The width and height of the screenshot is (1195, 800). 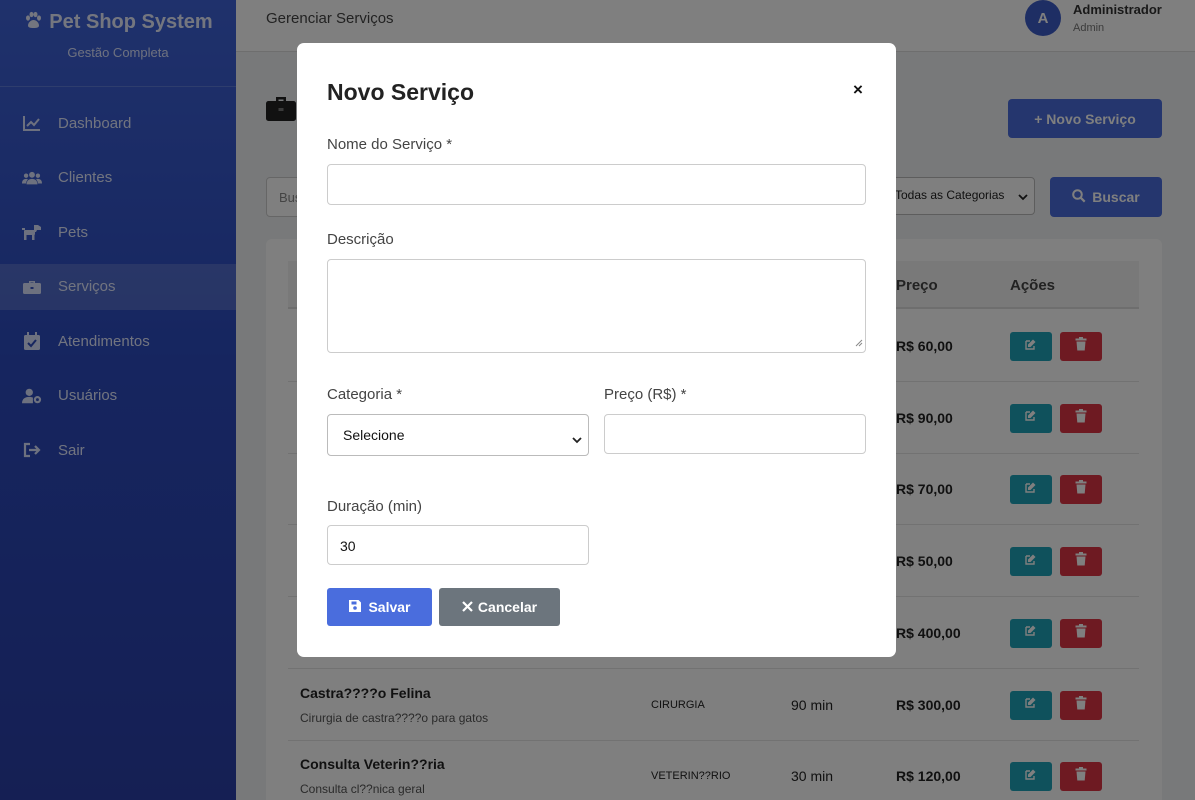 What do you see at coordinates (390, 144) in the screenshot?
I see `nome-label: Nome do Serviço *` at bounding box center [390, 144].